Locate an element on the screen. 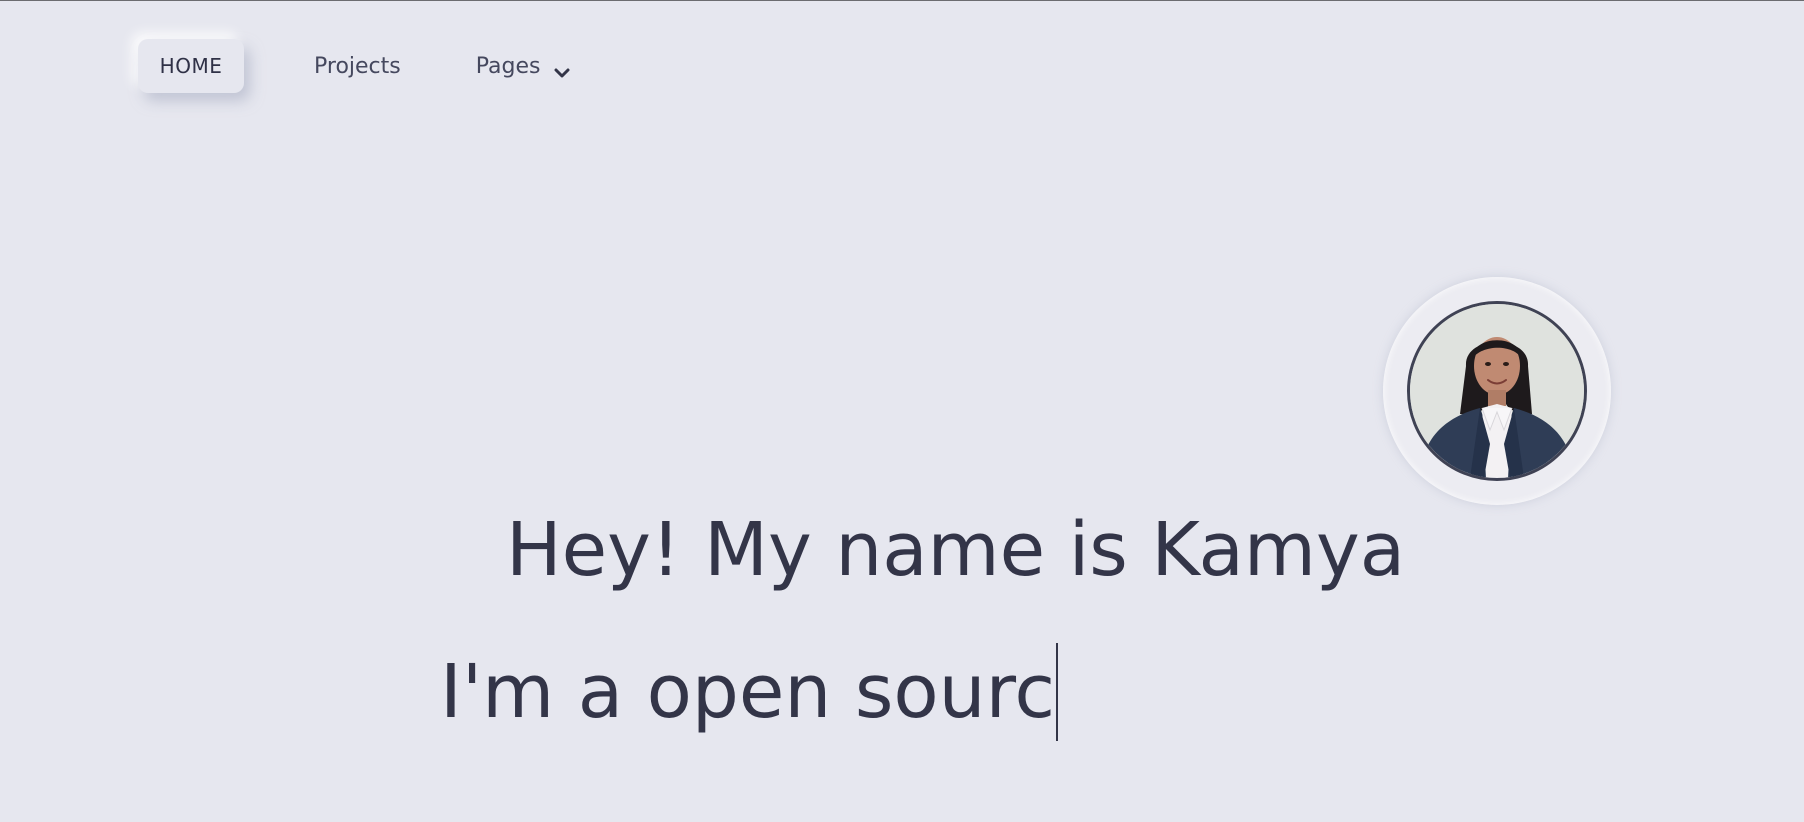  avatar is located at coordinates (1497, 391).